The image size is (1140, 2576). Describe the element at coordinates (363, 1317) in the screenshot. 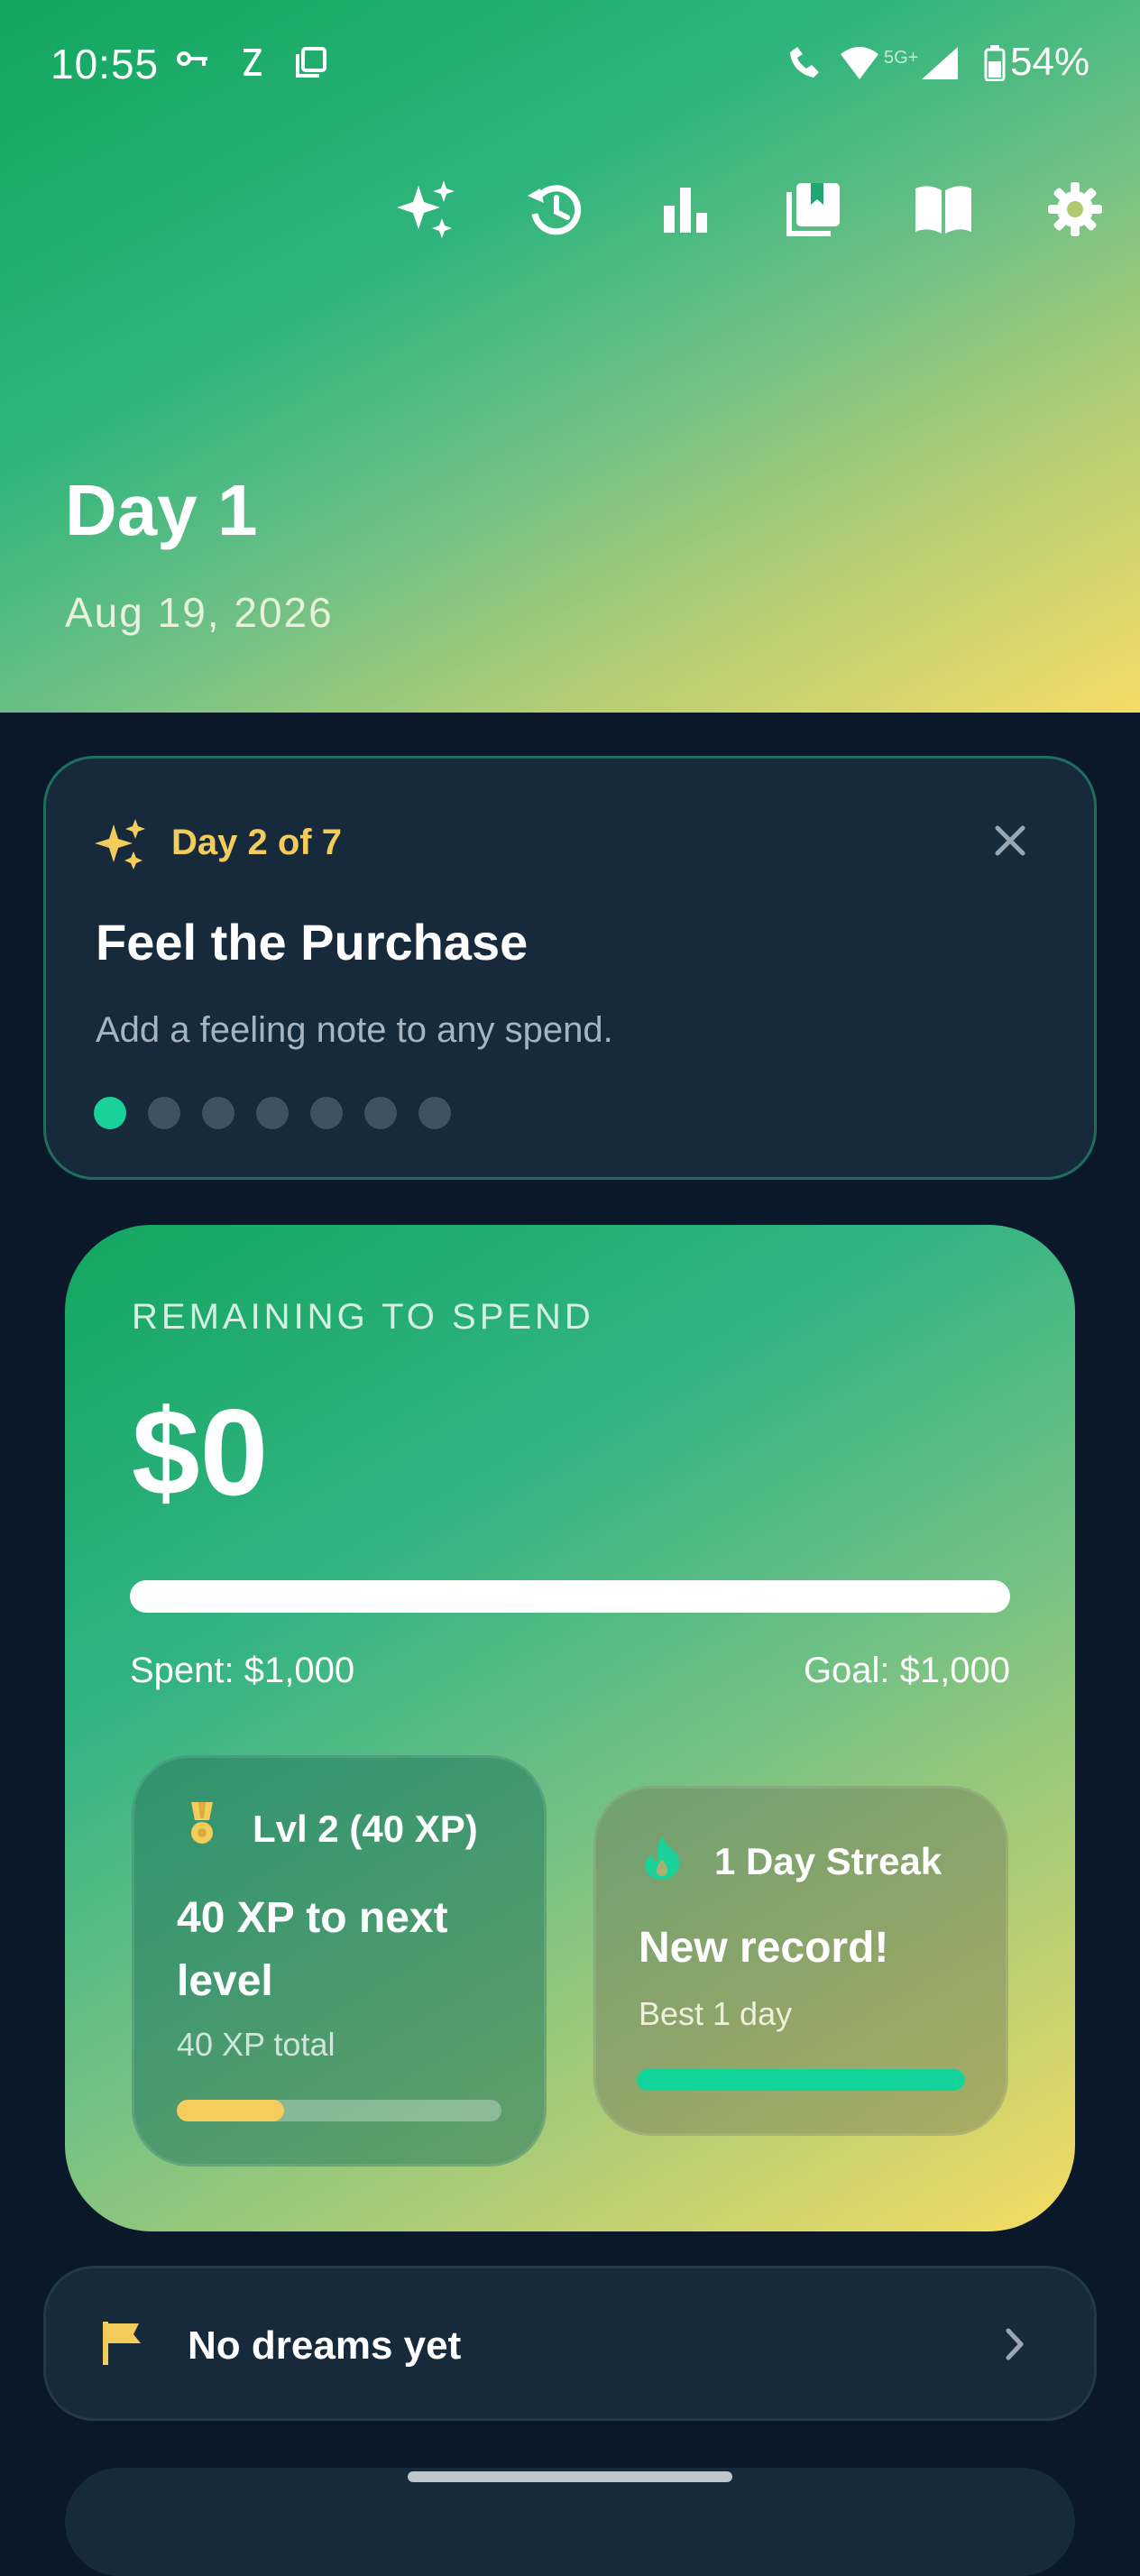

I see `remaining-label: REMAINING TO SPEND` at that location.